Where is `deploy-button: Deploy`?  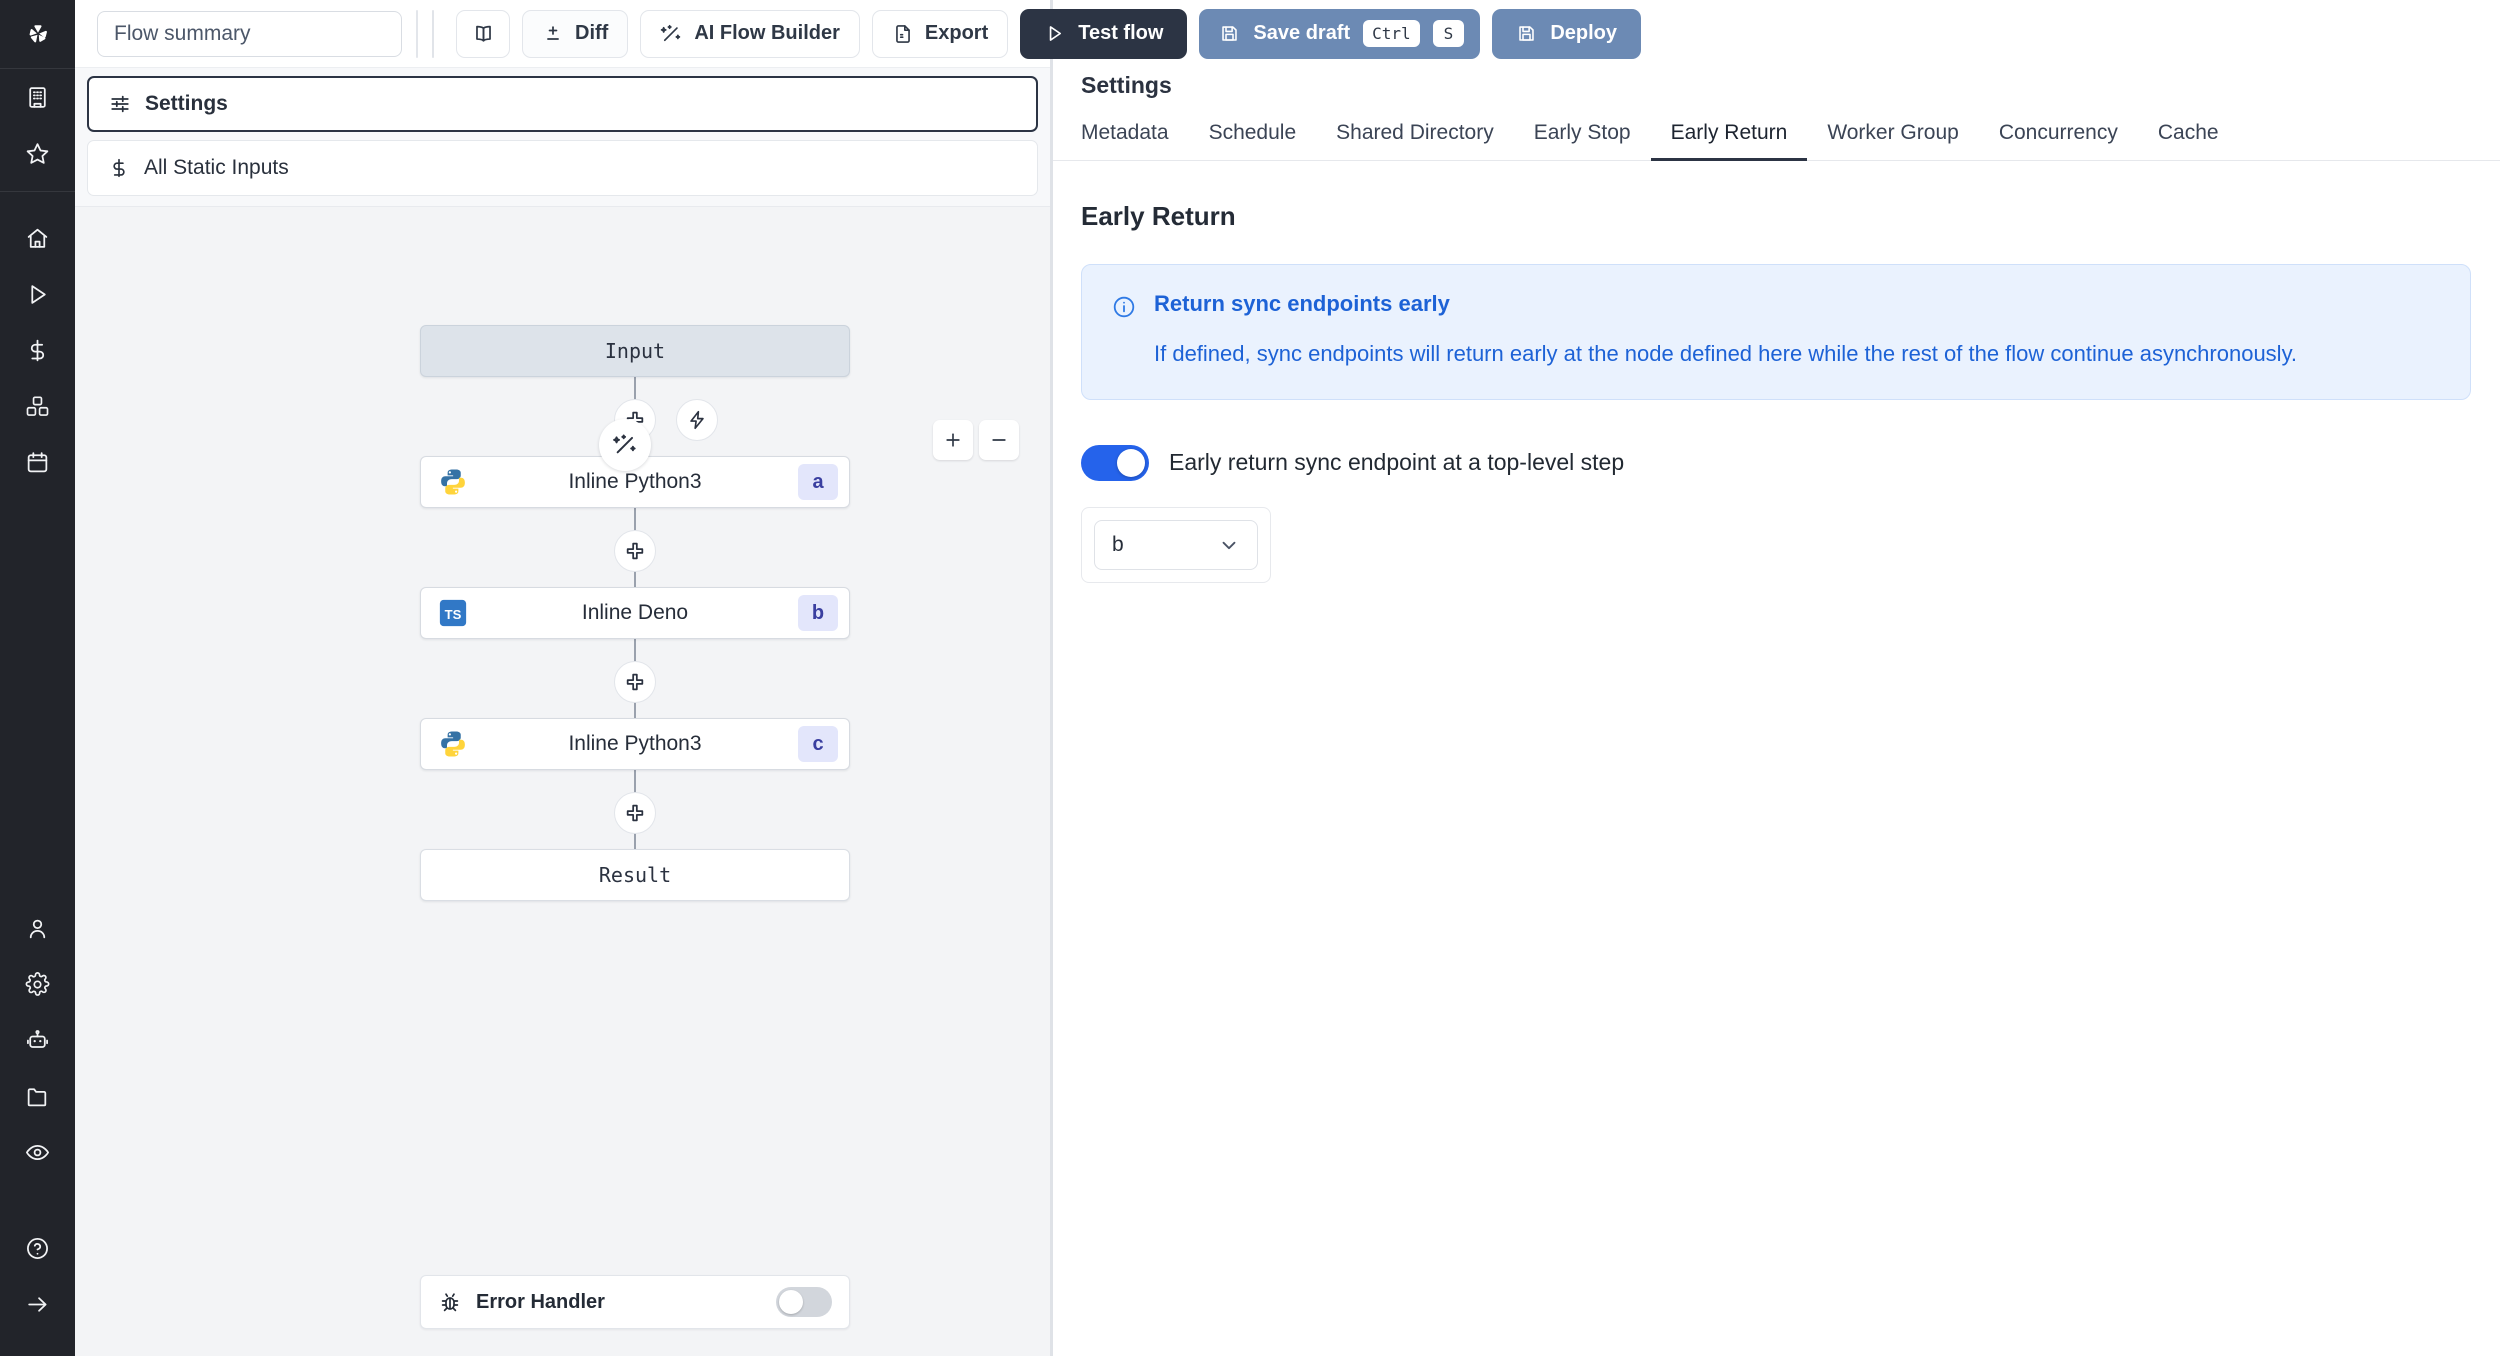 deploy-button: Deploy is located at coordinates (1566, 33).